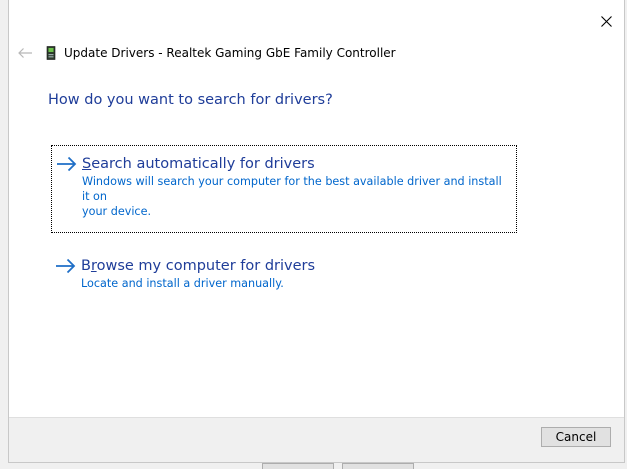 The height and width of the screenshot is (469, 627). I want to click on option-title: Browse my computer for drivers, so click(198, 266).